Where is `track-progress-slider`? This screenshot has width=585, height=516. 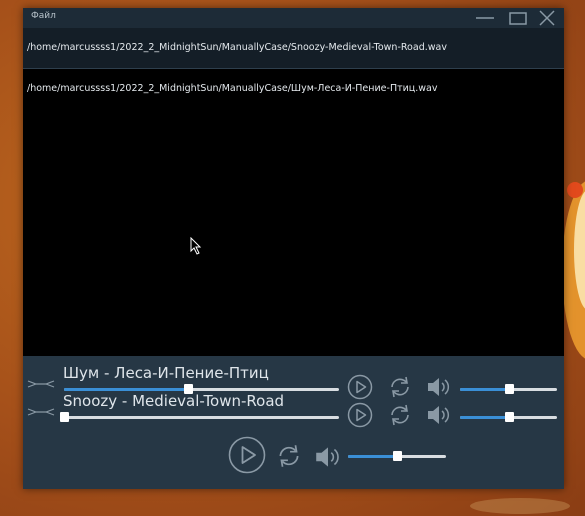
track-progress-slider is located at coordinates (199, 417).